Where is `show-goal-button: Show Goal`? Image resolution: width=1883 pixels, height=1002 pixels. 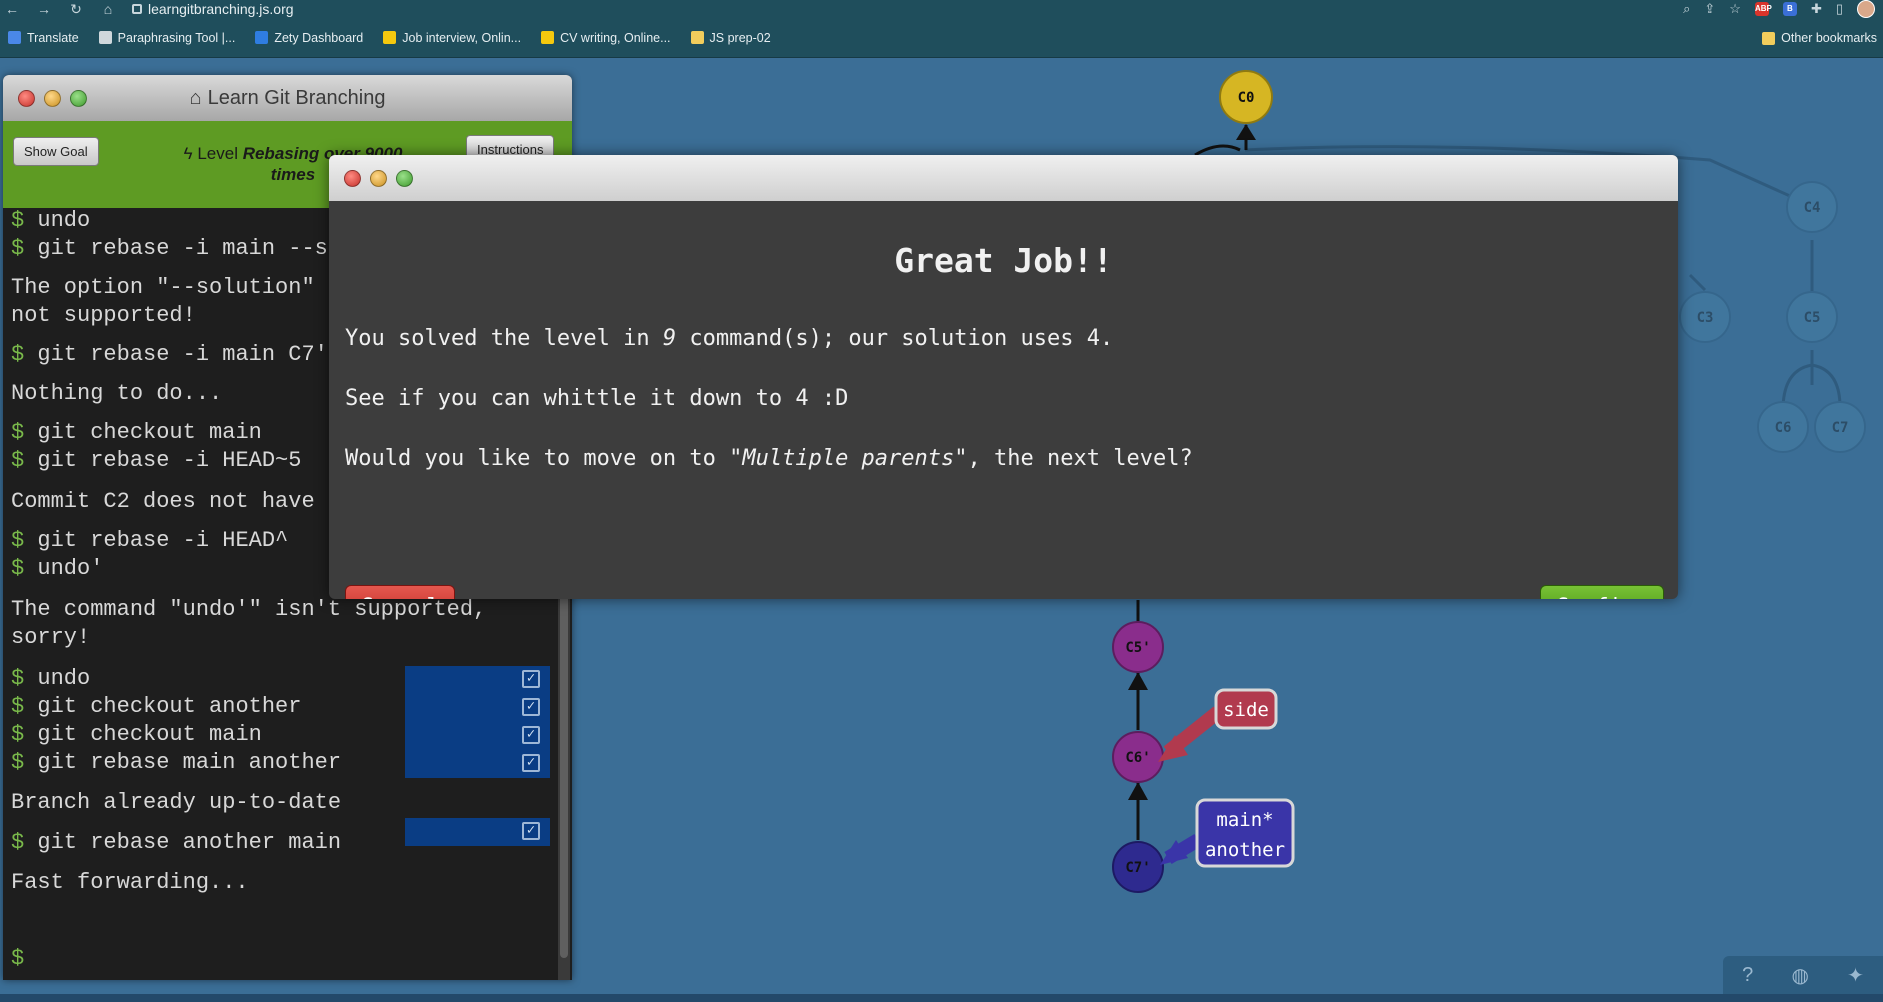
show-goal-button: Show Goal is located at coordinates (56, 151).